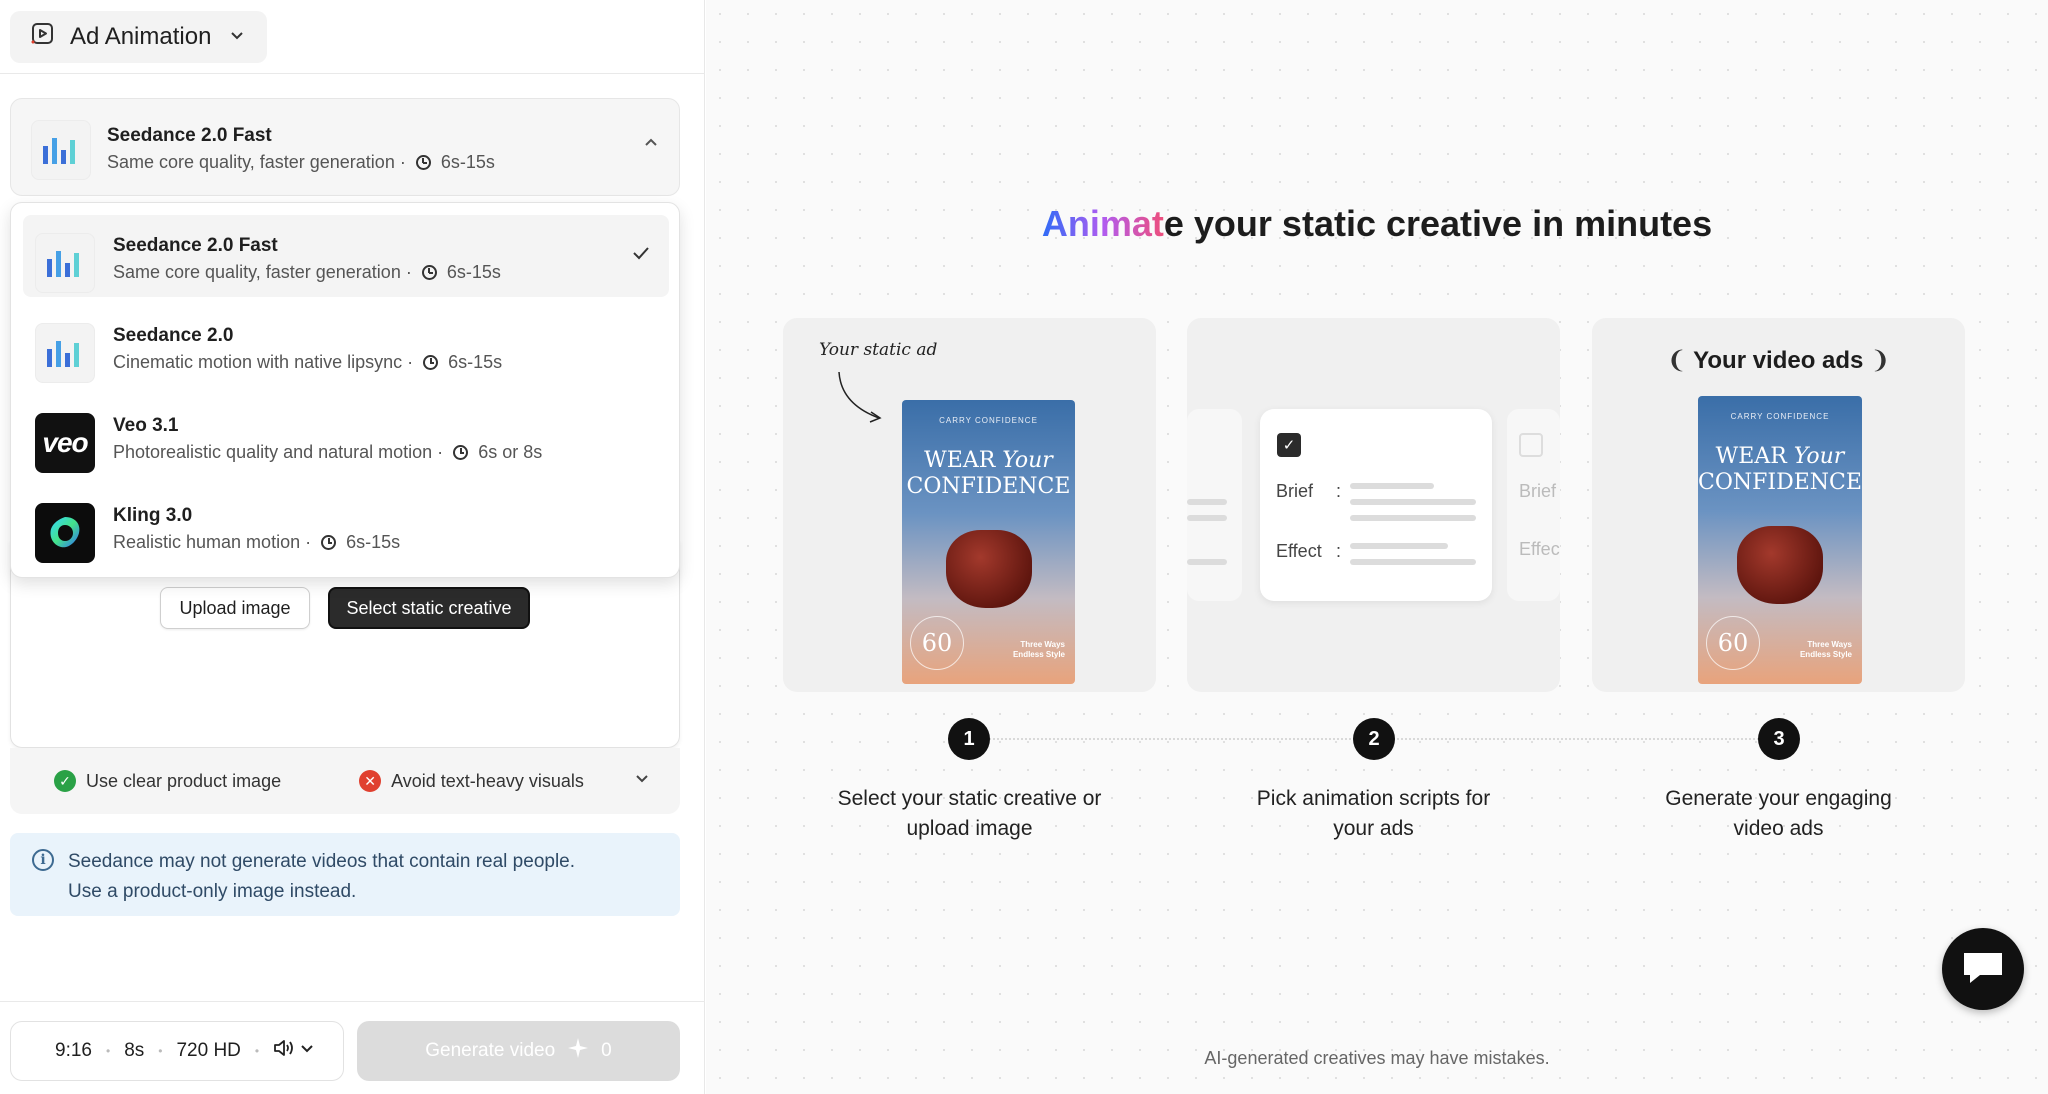 The image size is (2048, 1094). I want to click on ghost-brief-label: Brief, so click(1538, 491).